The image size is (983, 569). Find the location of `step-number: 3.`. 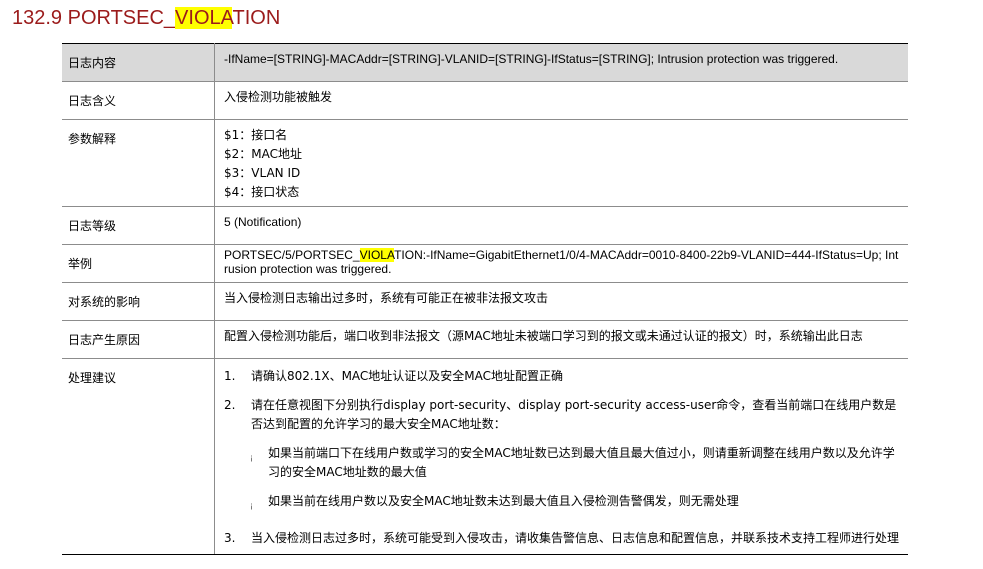

step-number: 3. is located at coordinates (230, 538).